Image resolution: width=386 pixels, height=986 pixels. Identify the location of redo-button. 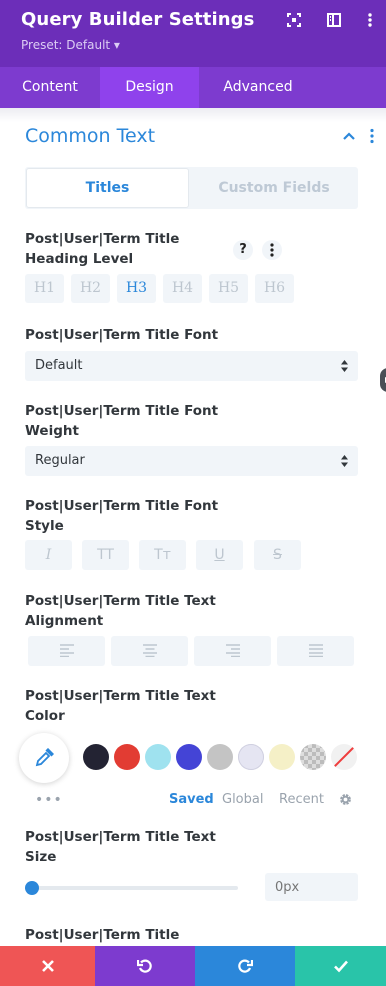
(245, 966).